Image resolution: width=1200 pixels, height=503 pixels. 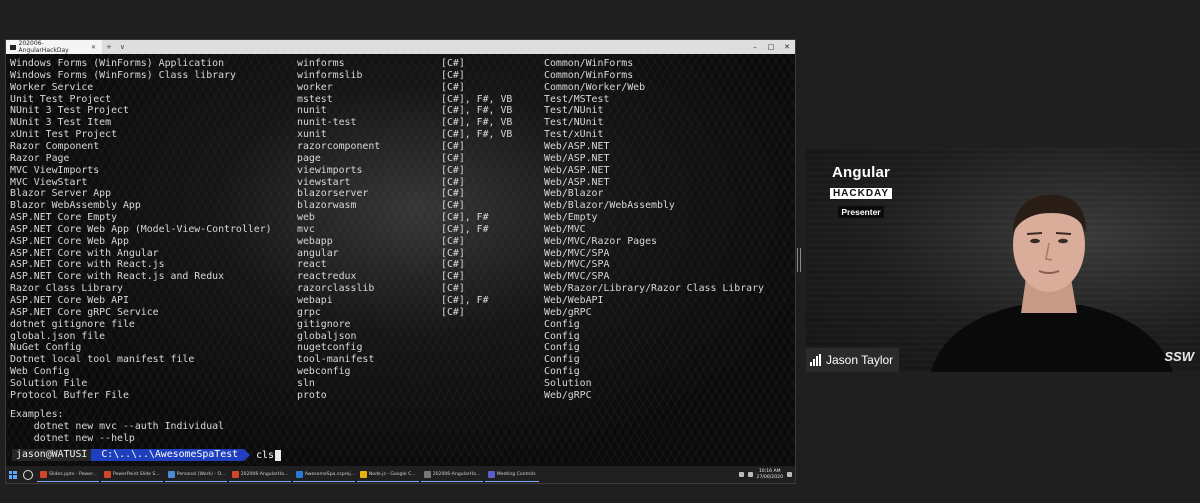 I want to click on template-name: ASP.NET Core with React.js and Redux, so click(x=117, y=277).